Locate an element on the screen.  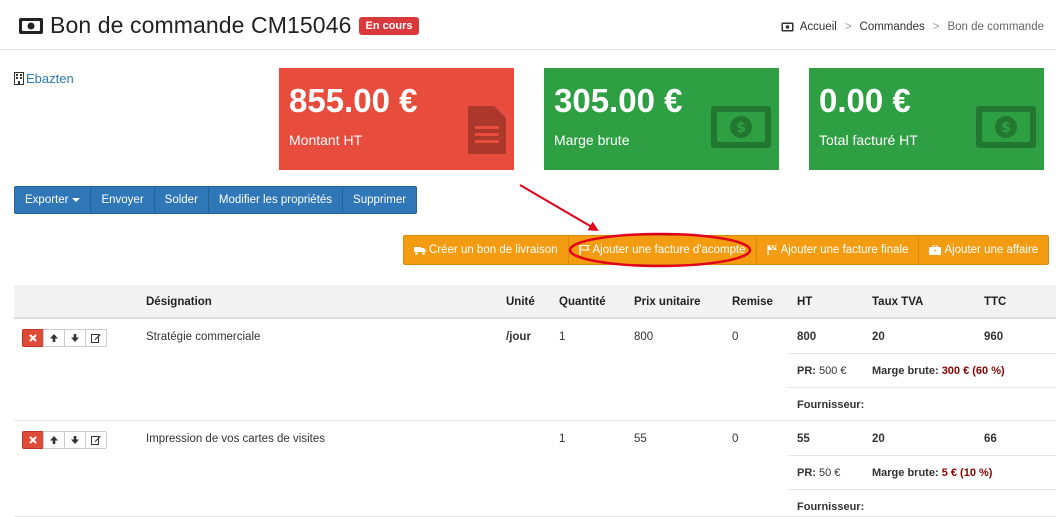
caret-down-icon is located at coordinates (76, 200).